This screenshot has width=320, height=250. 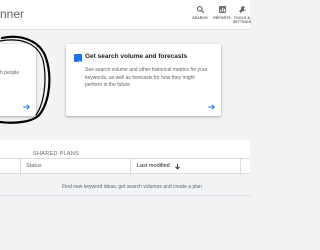 What do you see at coordinates (125, 195) in the screenshot?
I see `table-bottom-border` at bounding box center [125, 195].